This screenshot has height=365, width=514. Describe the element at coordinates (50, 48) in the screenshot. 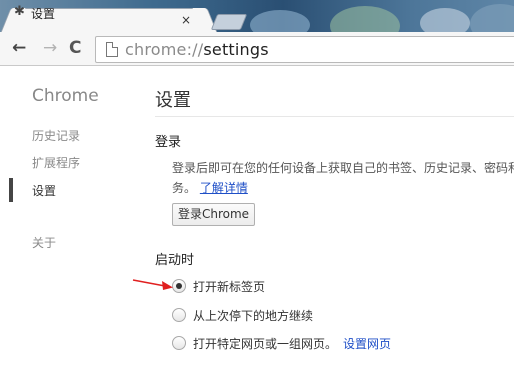

I see `forward-arrow-icon: →` at that location.